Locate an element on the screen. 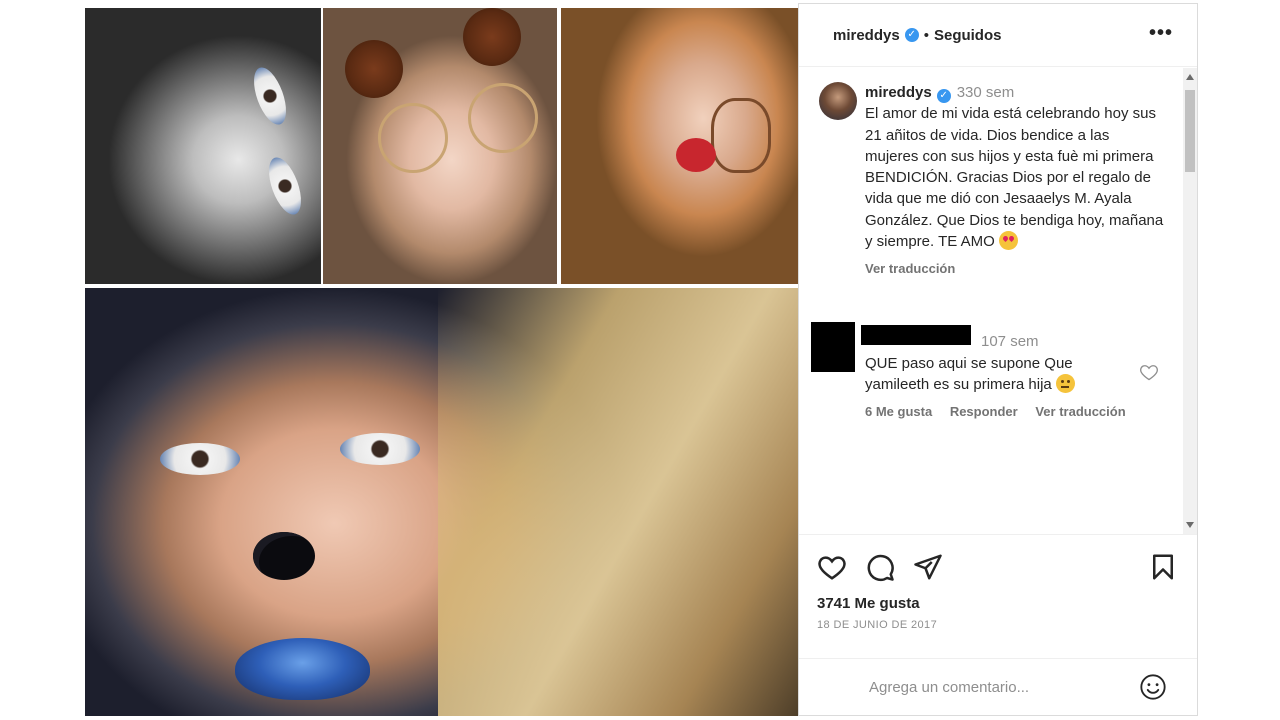 The height and width of the screenshot is (720, 1280). scroll-thumb is located at coordinates (1190, 131).